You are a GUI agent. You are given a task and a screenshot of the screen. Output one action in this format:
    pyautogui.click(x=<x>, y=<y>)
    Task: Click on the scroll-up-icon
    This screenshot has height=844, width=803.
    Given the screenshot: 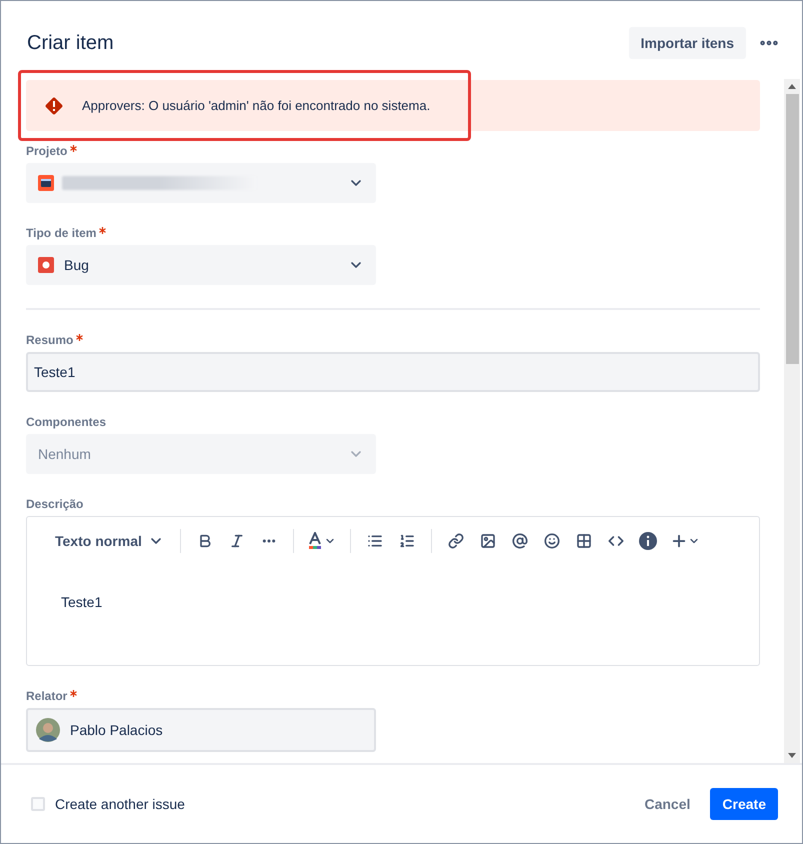 What is the action you would take?
    pyautogui.click(x=792, y=86)
    